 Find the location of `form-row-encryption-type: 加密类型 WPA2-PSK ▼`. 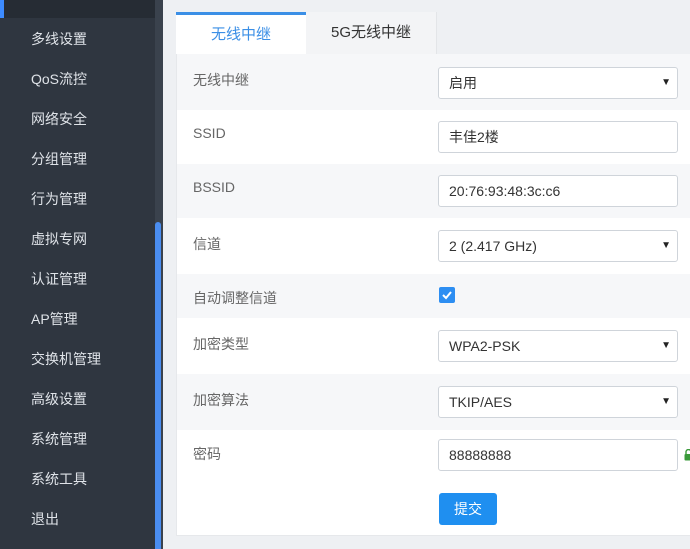

form-row-encryption-type: 加密类型 WPA2-PSK ▼ is located at coordinates (433, 346).